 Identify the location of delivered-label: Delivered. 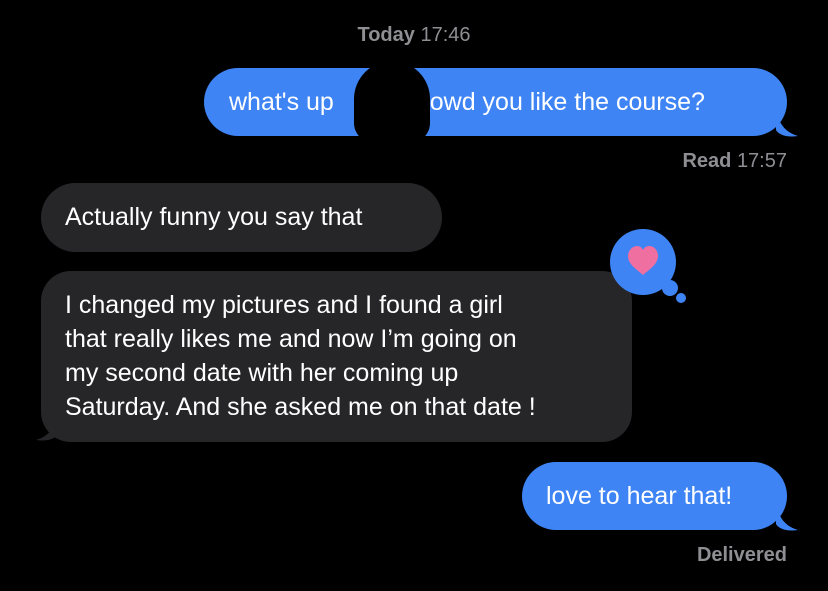
(741, 555).